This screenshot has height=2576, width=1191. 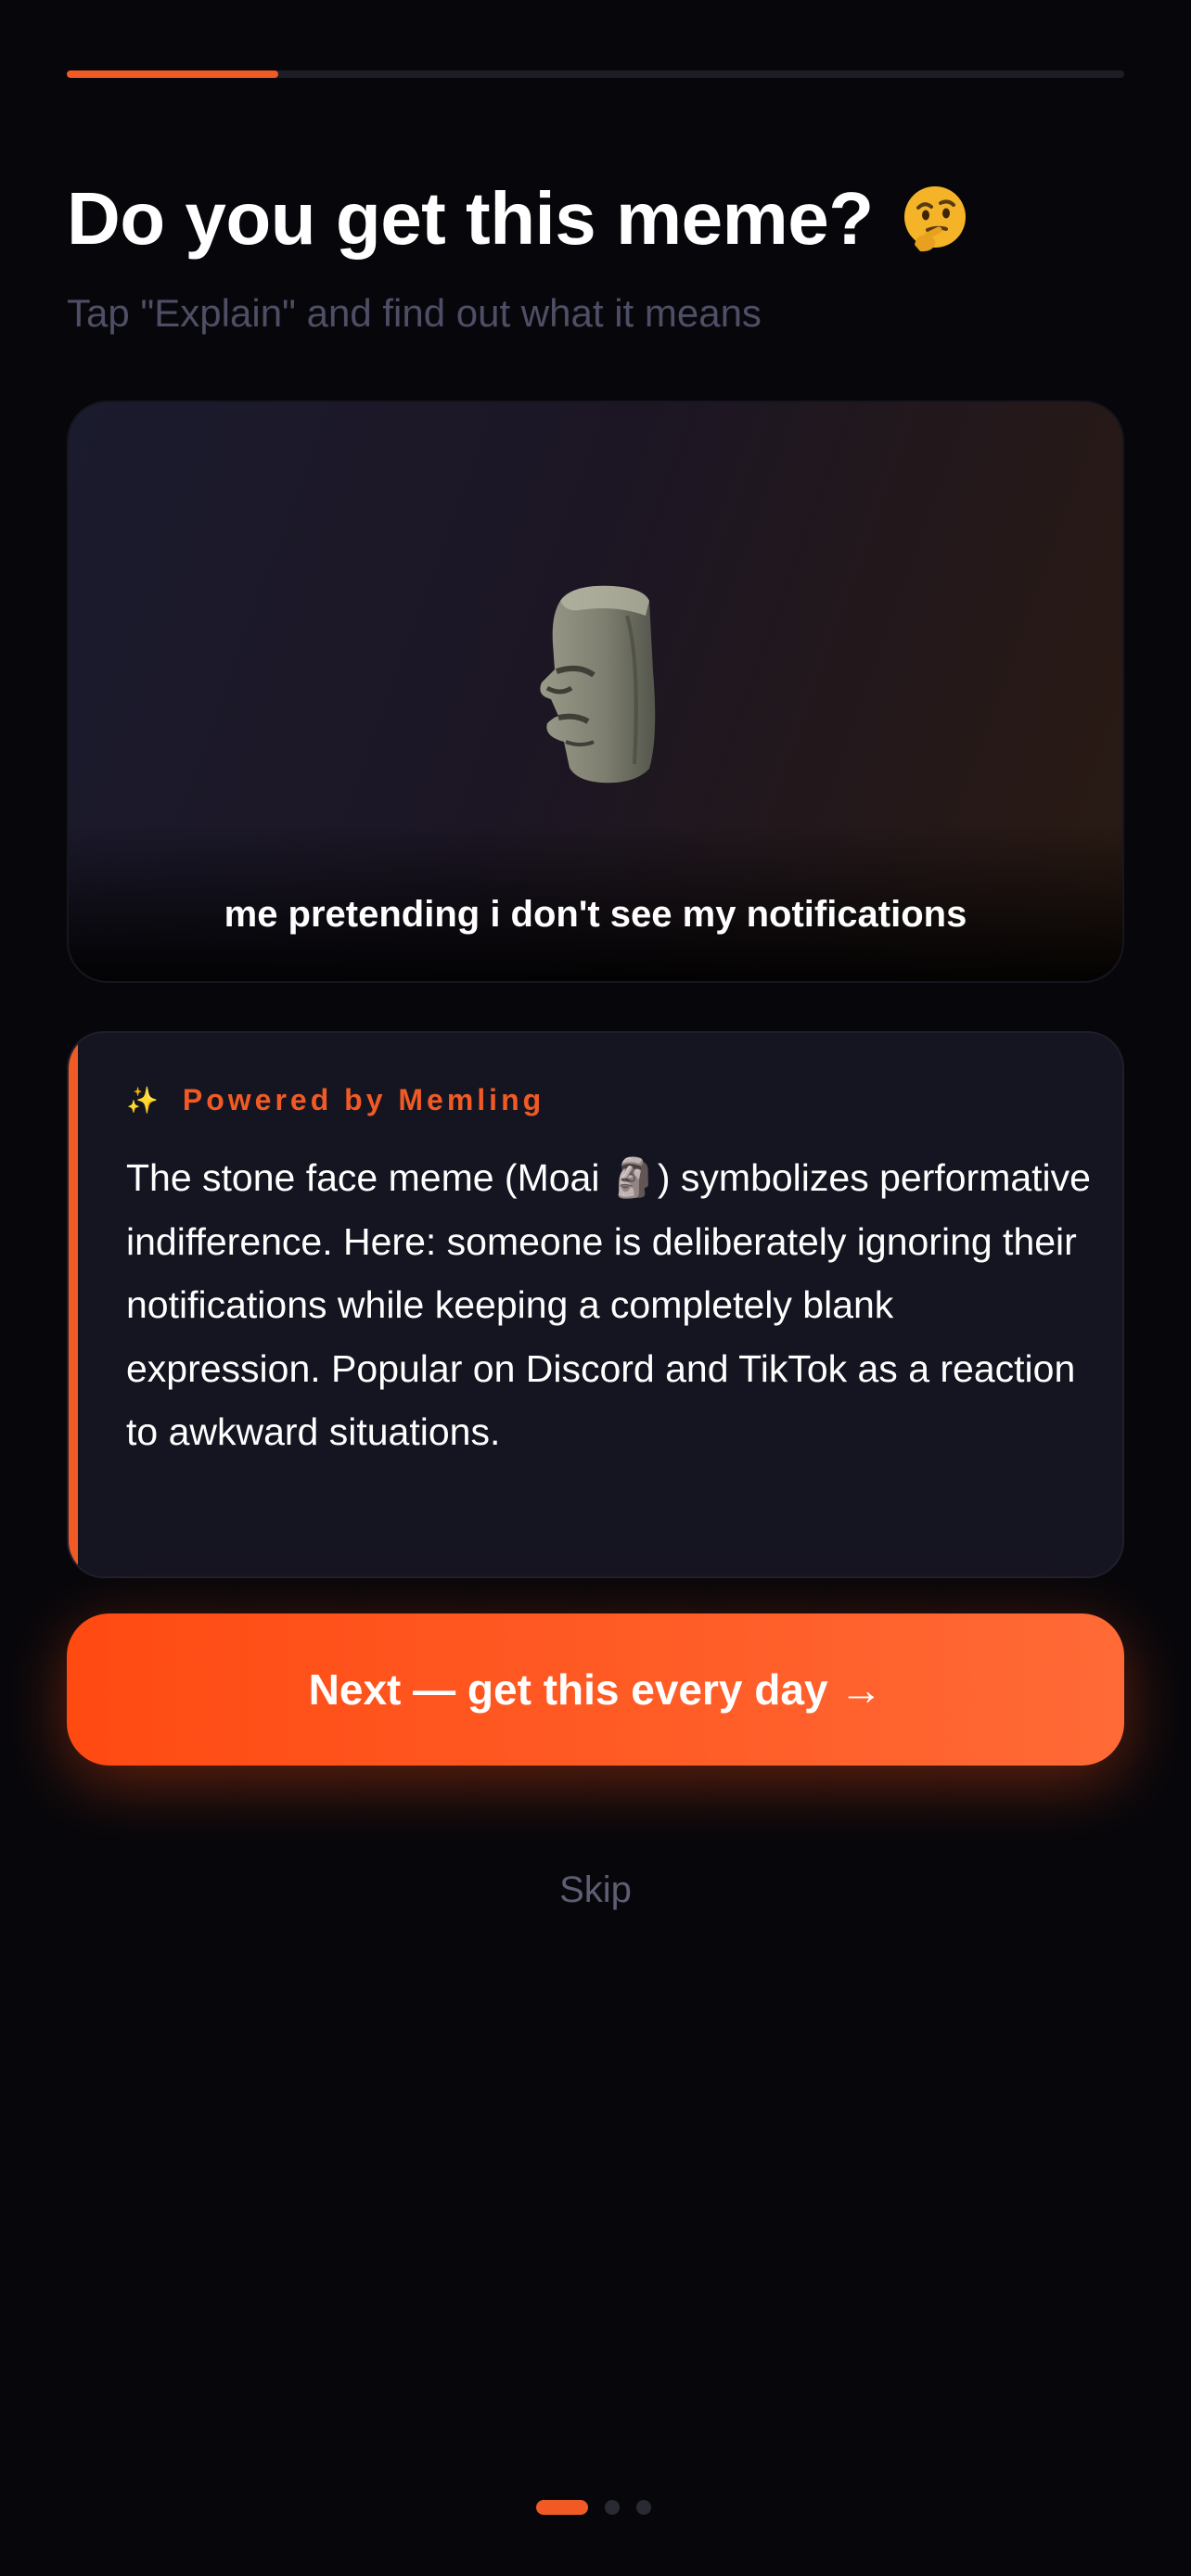 What do you see at coordinates (593, 2507) in the screenshot?
I see `pagination-dots` at bounding box center [593, 2507].